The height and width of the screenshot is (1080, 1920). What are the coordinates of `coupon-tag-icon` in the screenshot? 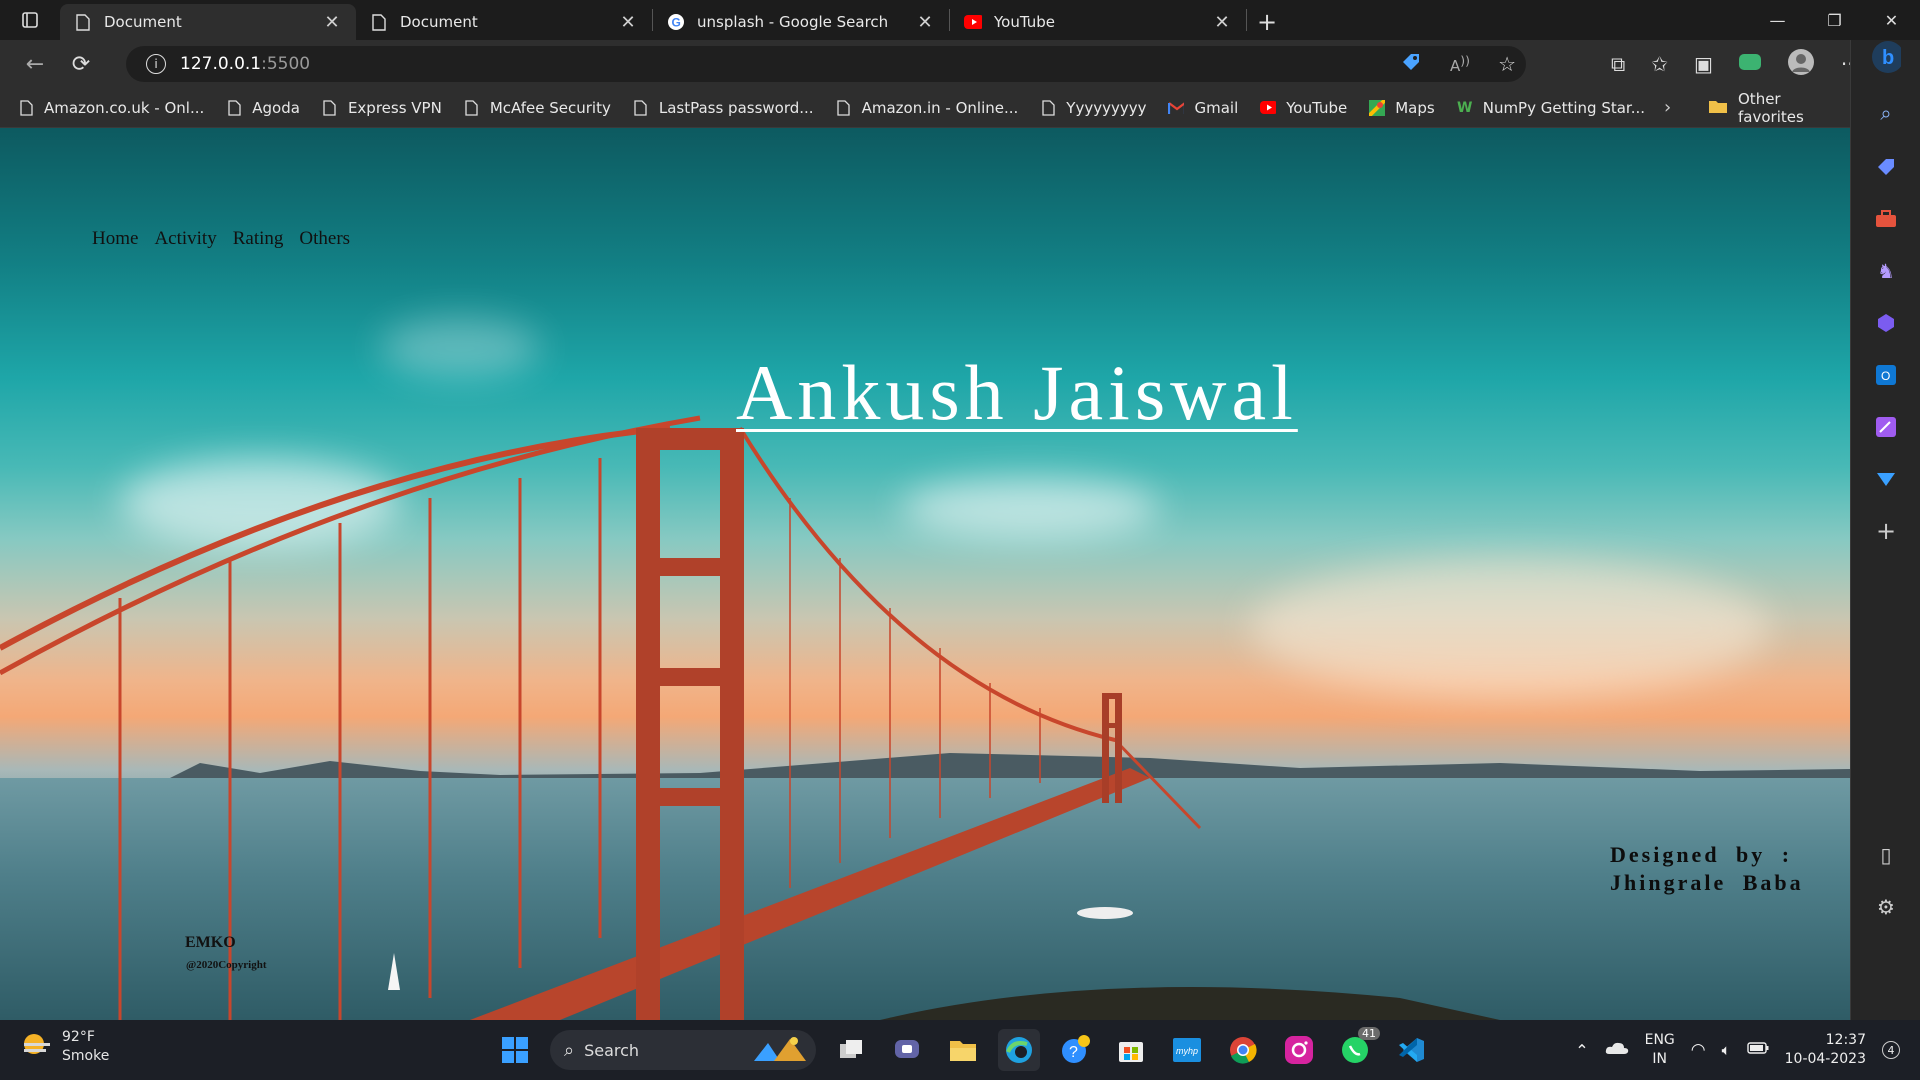 It's located at (1411, 64).